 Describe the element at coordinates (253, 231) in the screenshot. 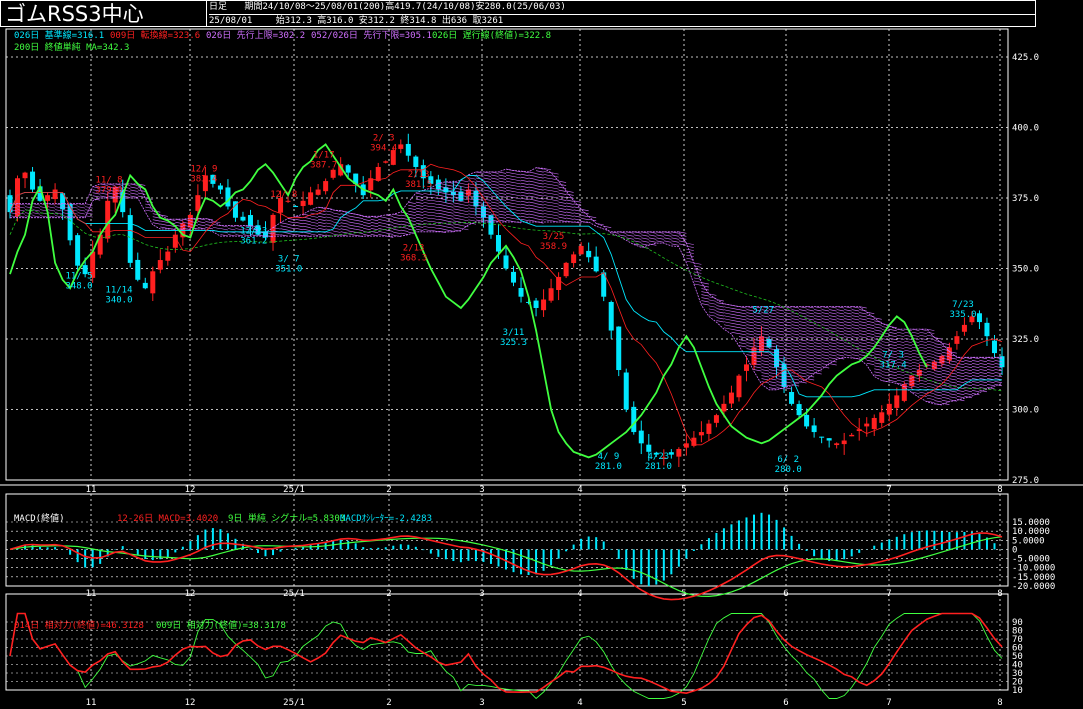

I see `annotation-date: 12/23` at that location.